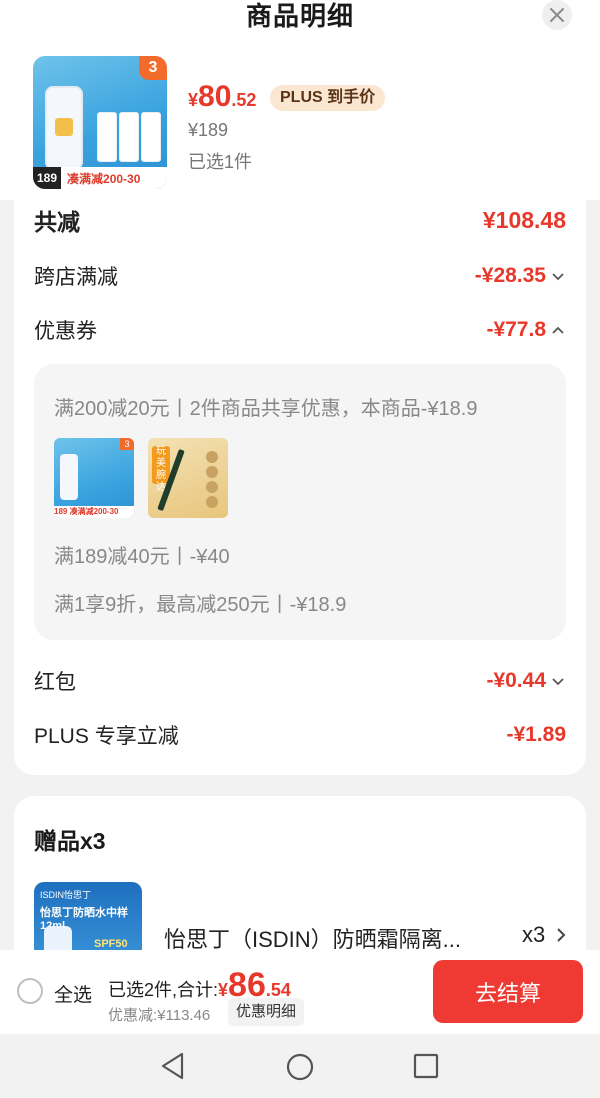 Image resolution: width=600 pixels, height=1098 pixels. What do you see at coordinates (73, 993) in the screenshot?
I see `select-all-label: 全选` at bounding box center [73, 993].